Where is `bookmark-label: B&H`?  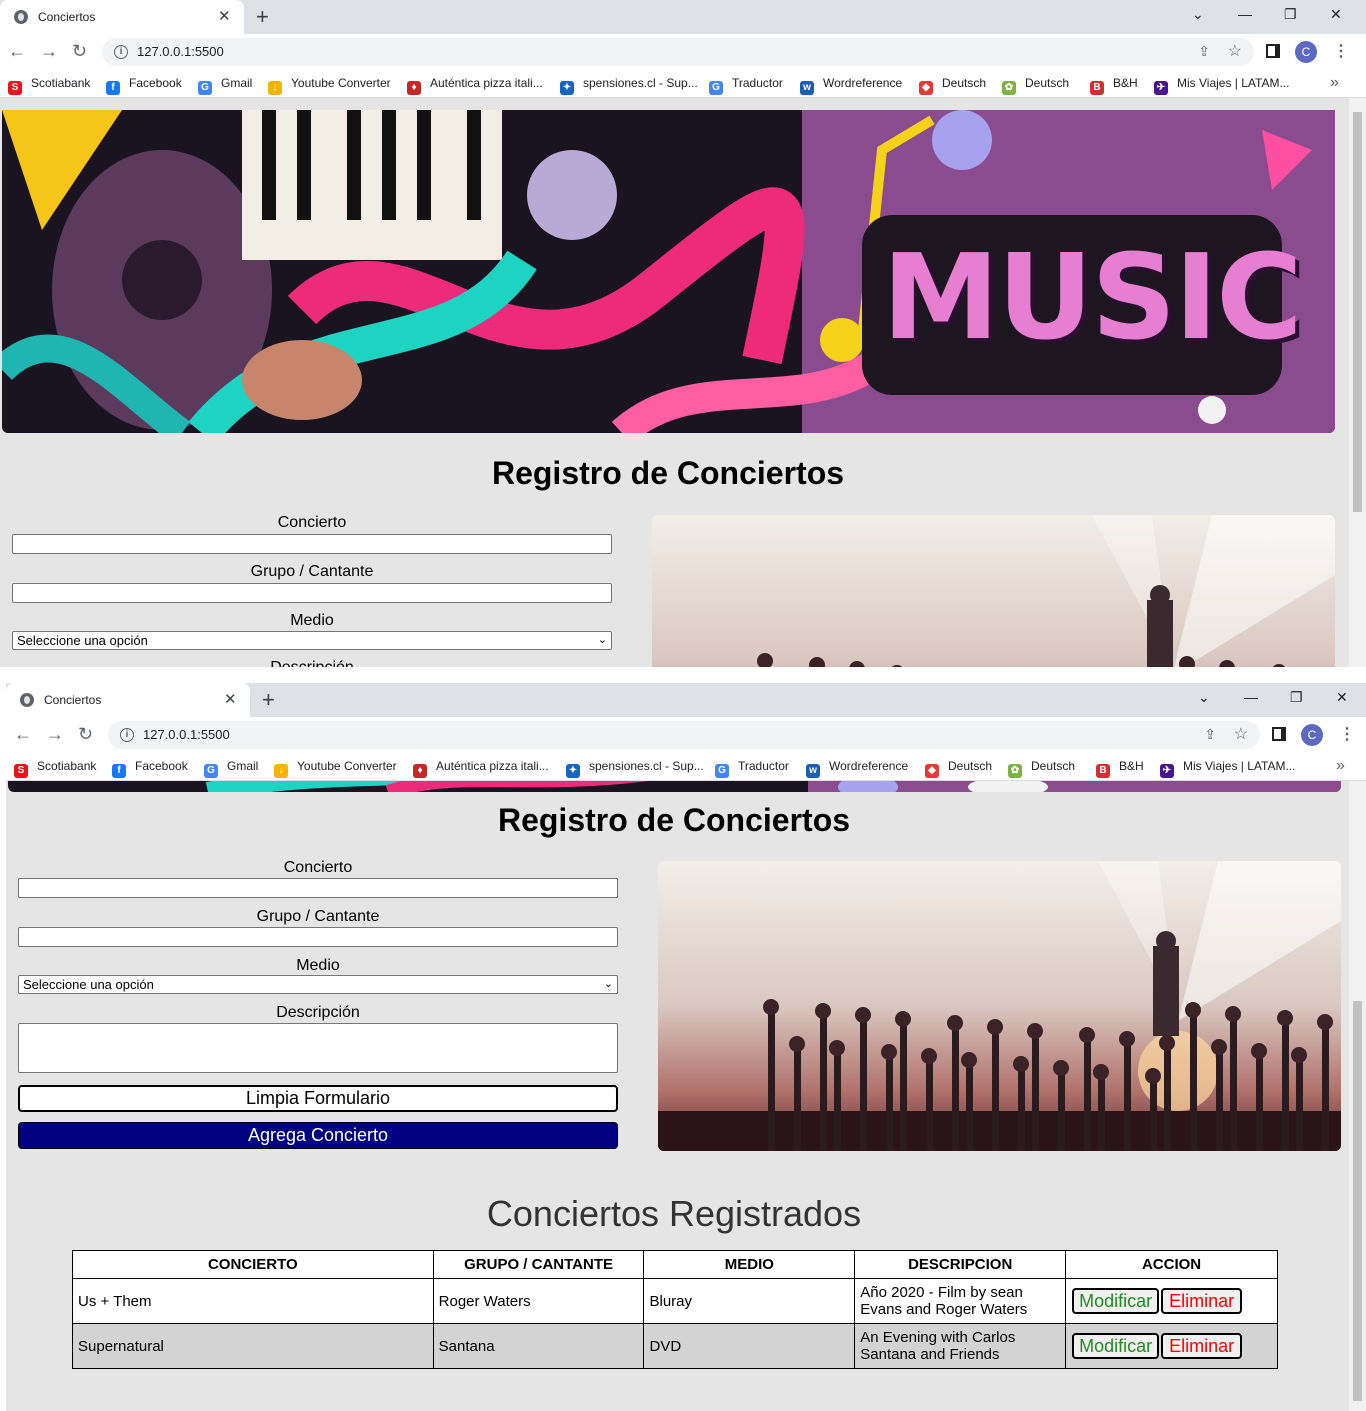 bookmark-label: B&H is located at coordinates (1131, 766).